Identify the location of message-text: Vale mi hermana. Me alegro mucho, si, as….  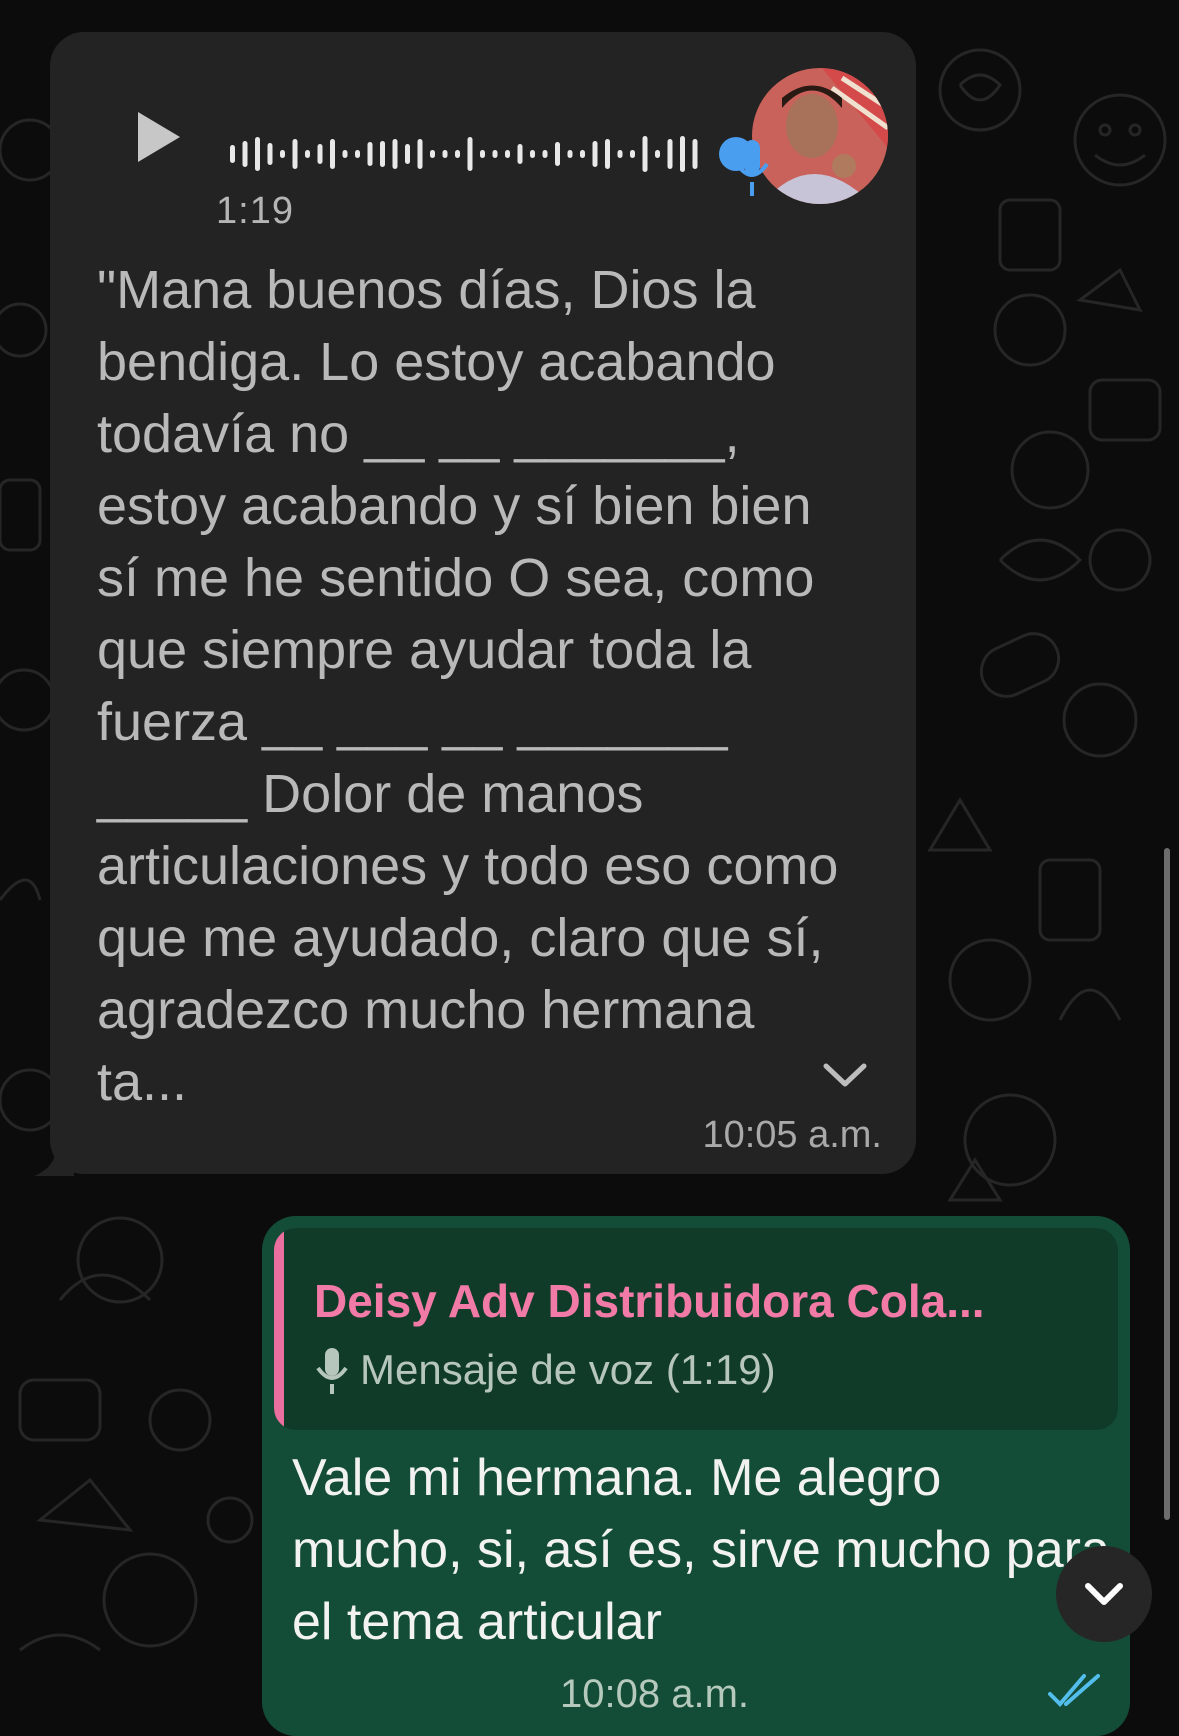
(701, 1550).